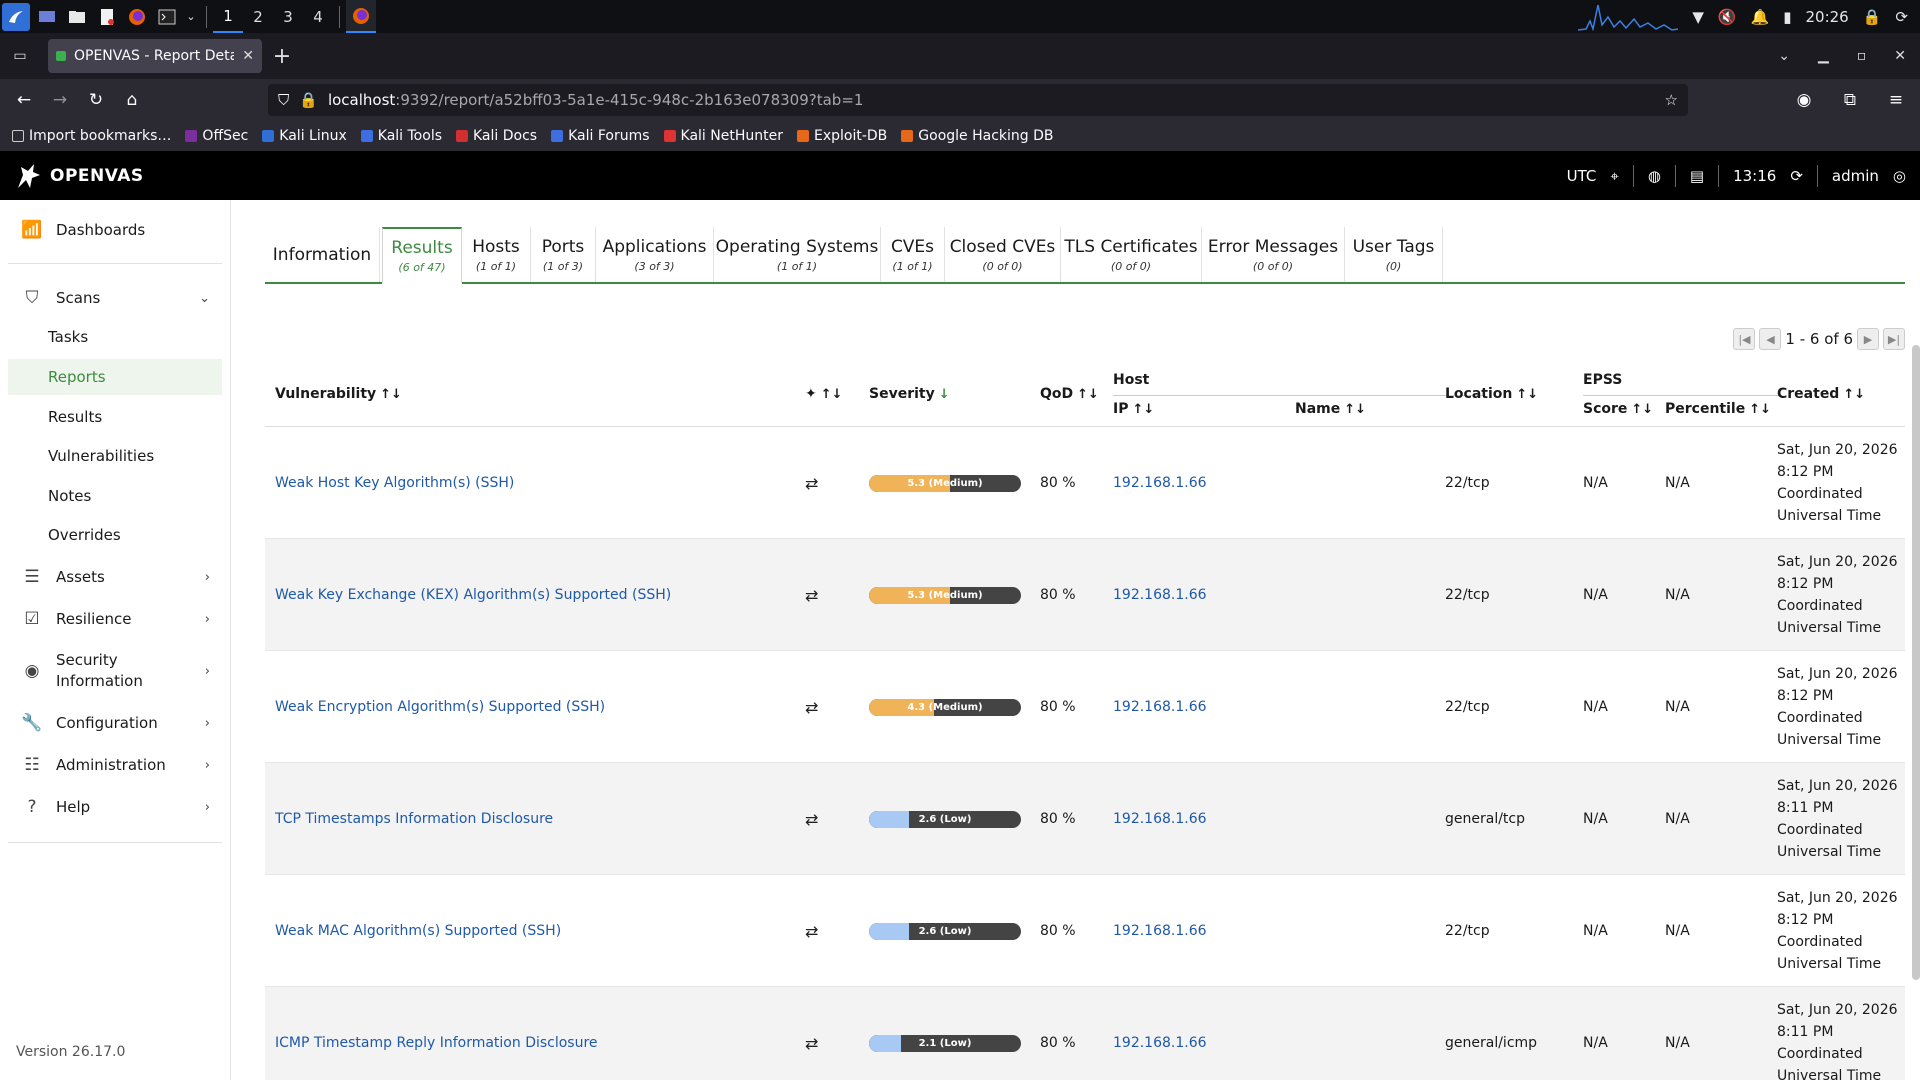  What do you see at coordinates (304, 136) in the screenshot?
I see `bookmark-kali-linux: Kali Linux` at bounding box center [304, 136].